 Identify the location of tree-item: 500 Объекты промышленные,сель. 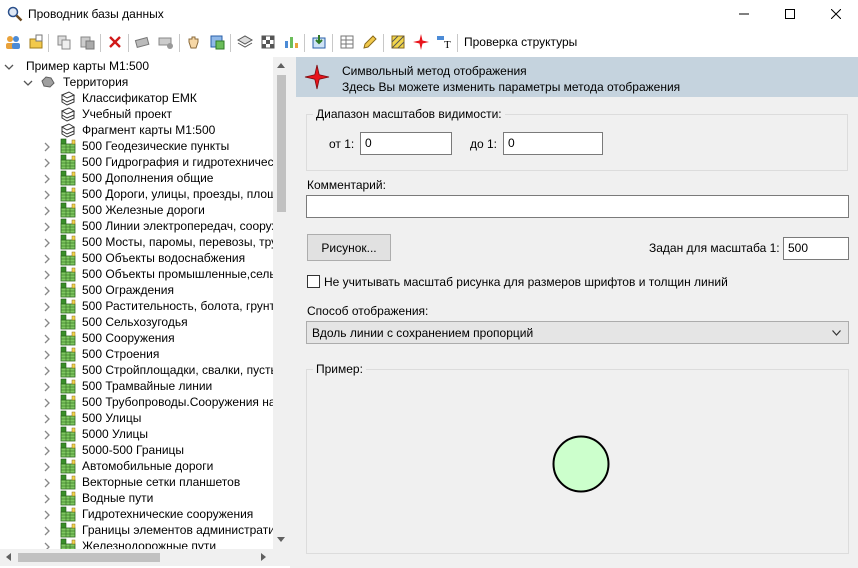
(136, 274).